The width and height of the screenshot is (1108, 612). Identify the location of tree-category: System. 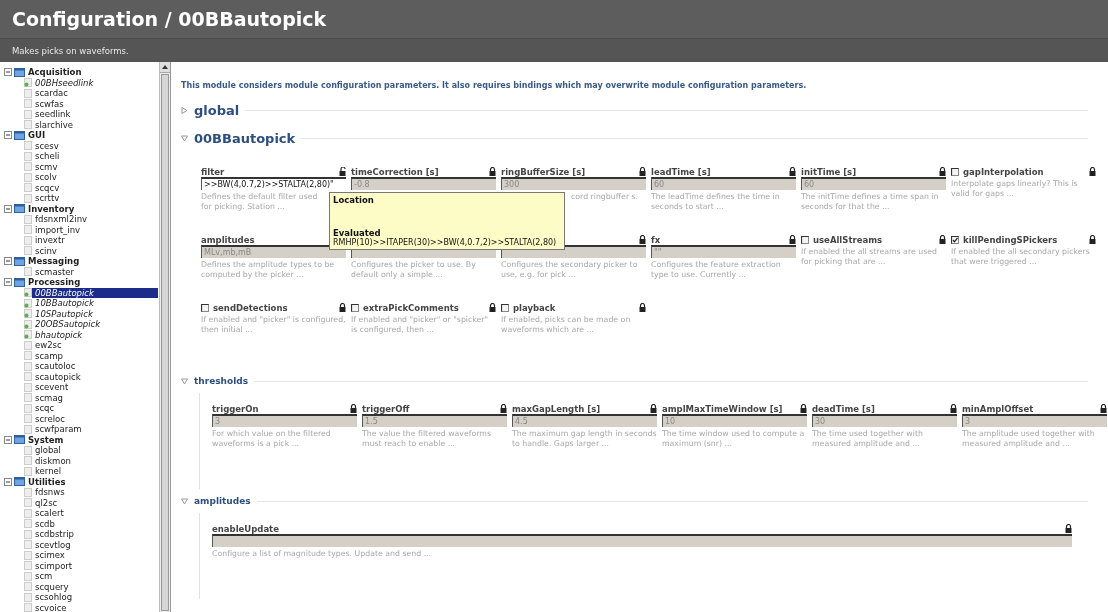
(46, 439).